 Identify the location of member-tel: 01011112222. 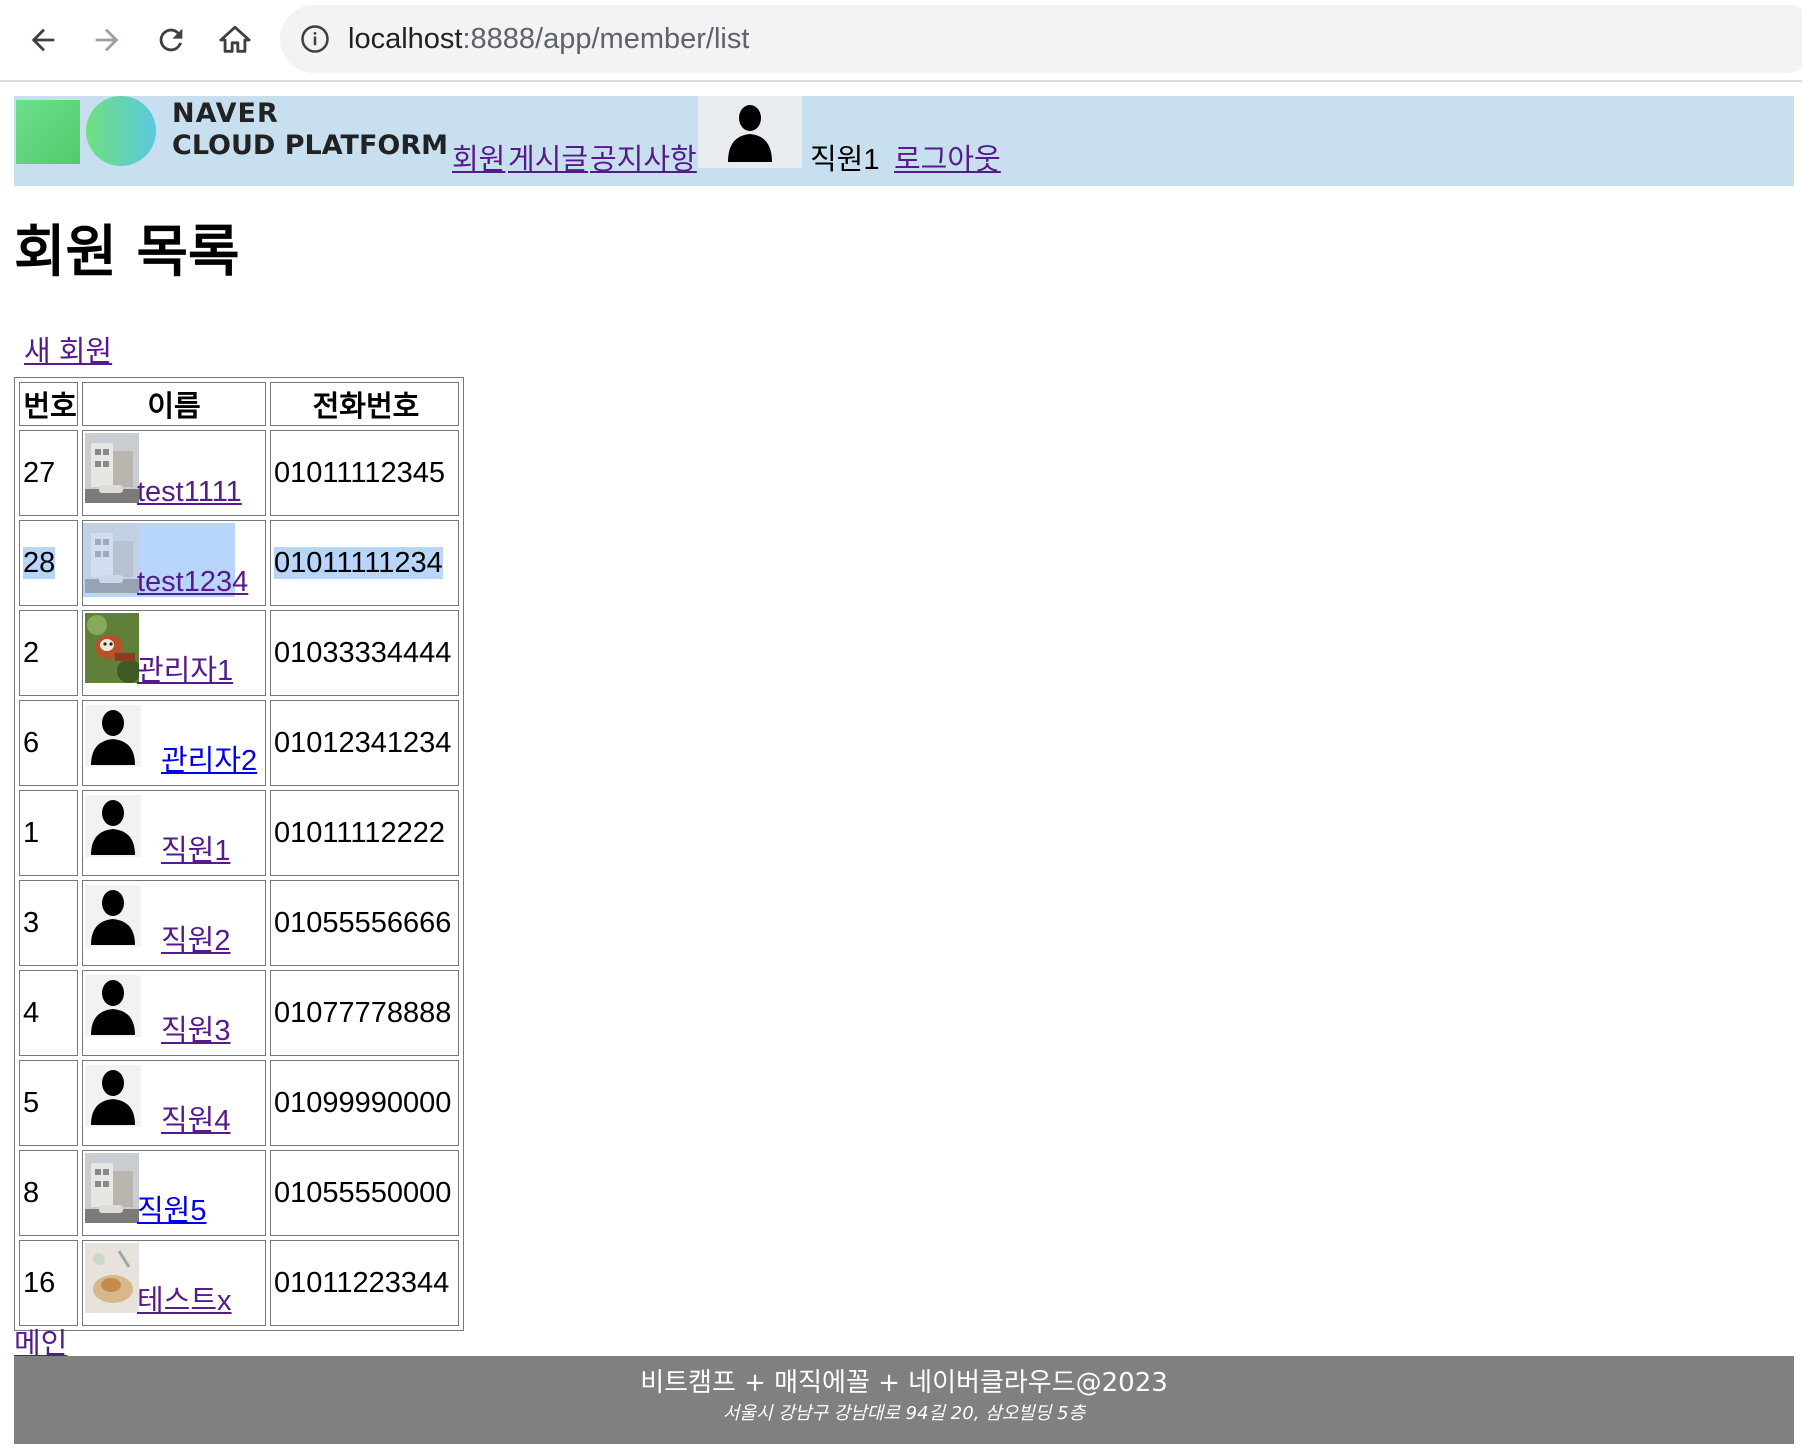
(359, 832).